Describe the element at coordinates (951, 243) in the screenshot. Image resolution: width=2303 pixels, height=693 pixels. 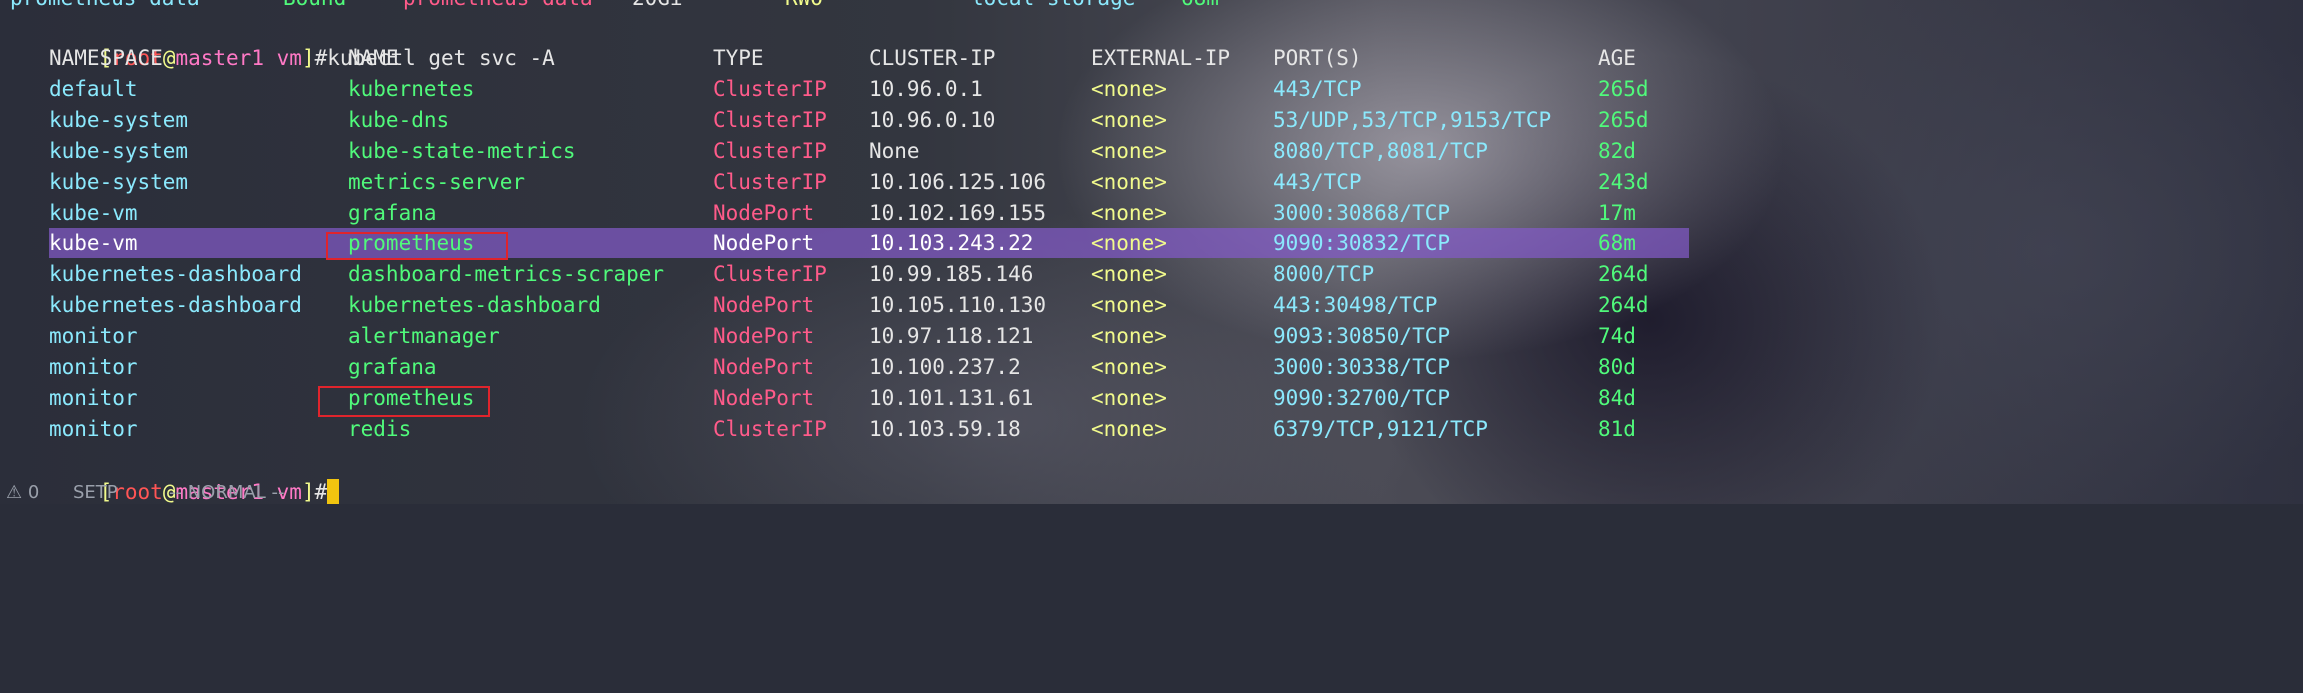
I see `cell-cluster-ip: 10.103.243.22` at that location.